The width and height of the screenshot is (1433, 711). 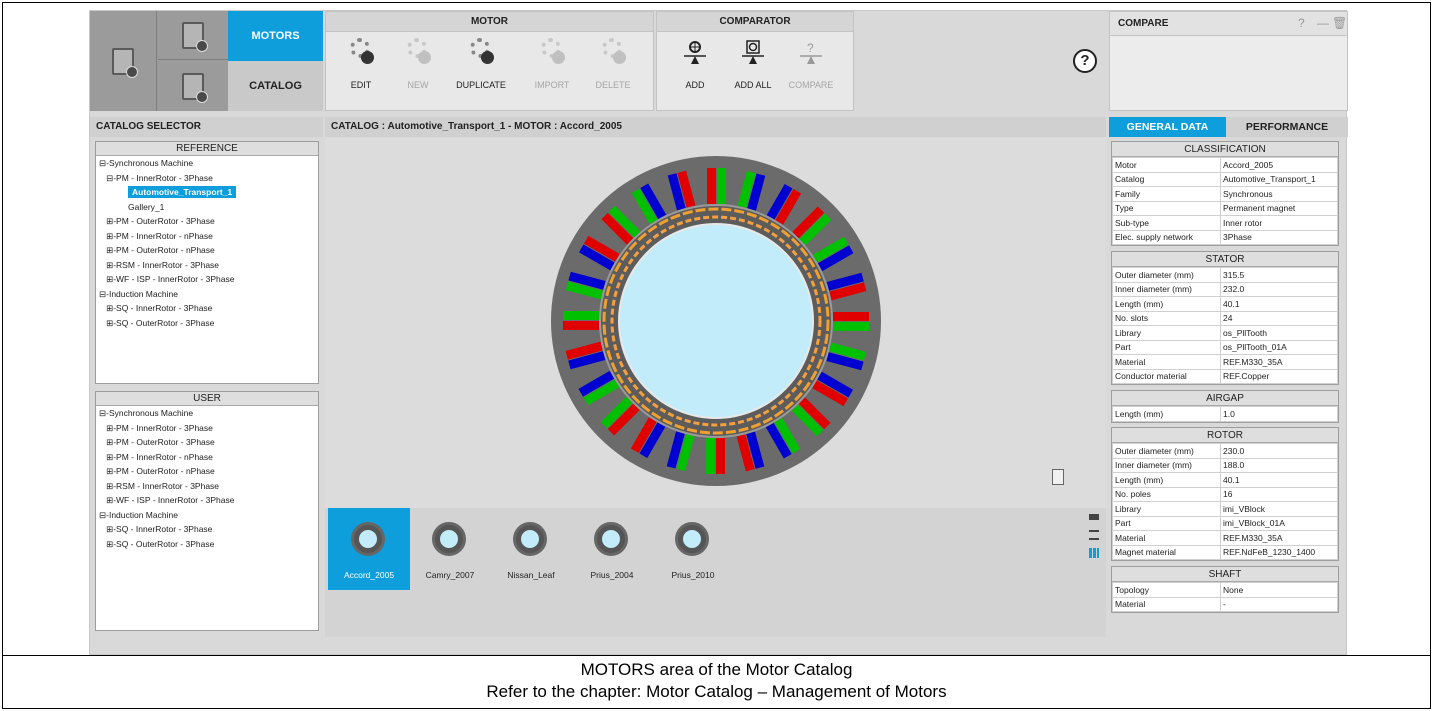 What do you see at coordinates (193, 86) in the screenshot?
I see `import-catalog-button` at bounding box center [193, 86].